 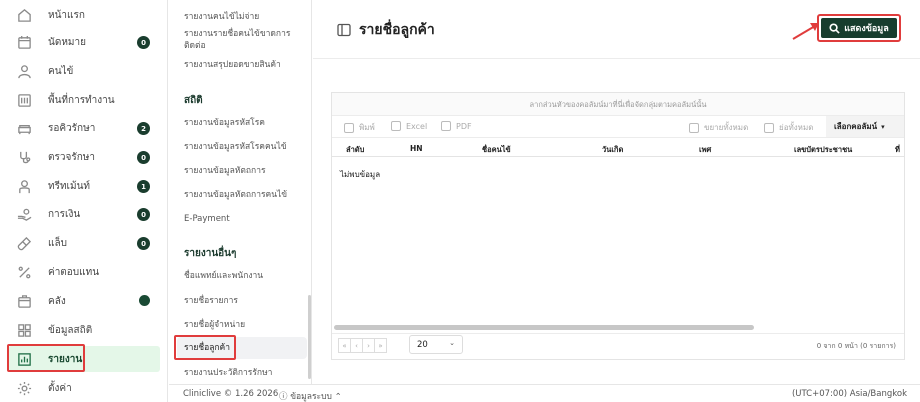 I want to click on submenu-item: ชื่อแพทย์และพนักงาน, so click(x=223, y=276).